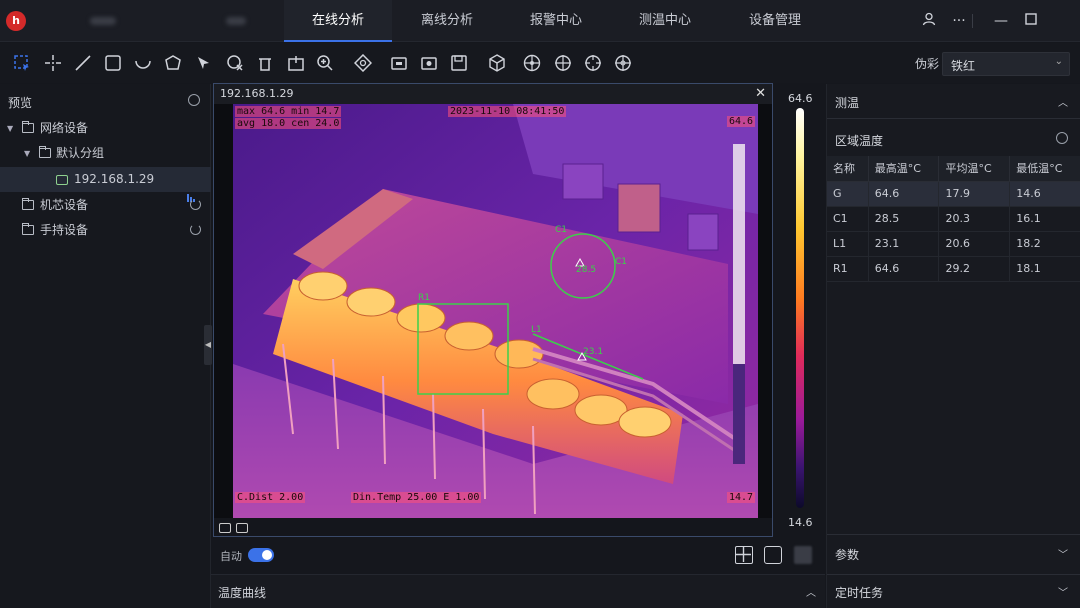 The height and width of the screenshot is (608, 1080). What do you see at coordinates (760, 93) in the screenshot?
I see `close-icon: ✕` at bounding box center [760, 93].